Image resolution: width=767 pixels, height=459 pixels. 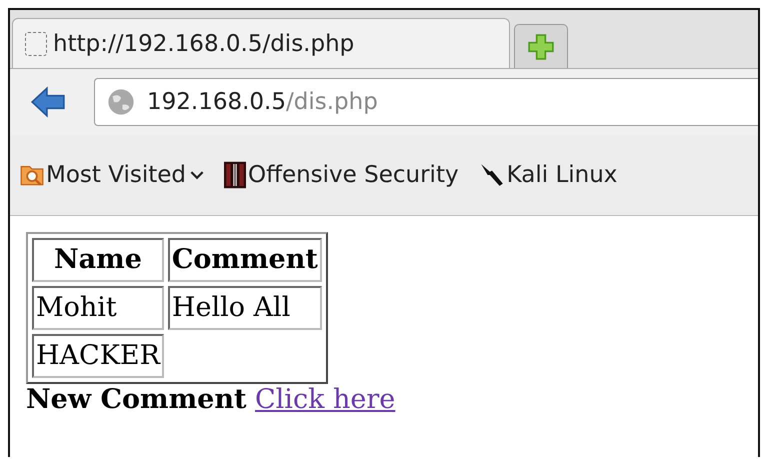 I want to click on bookmark-item: Kali Linux, so click(x=548, y=175).